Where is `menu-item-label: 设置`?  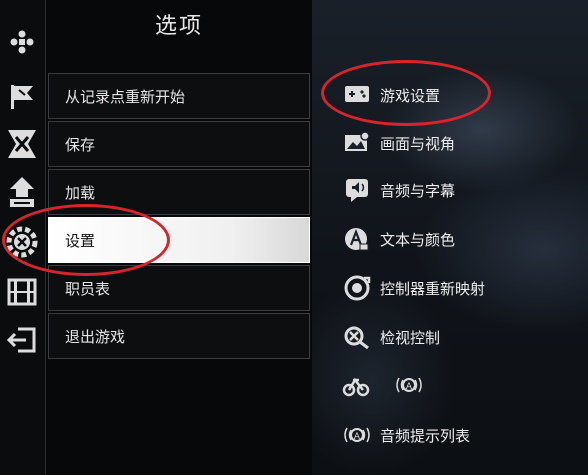
menu-item-label: 设置 is located at coordinates (80, 240).